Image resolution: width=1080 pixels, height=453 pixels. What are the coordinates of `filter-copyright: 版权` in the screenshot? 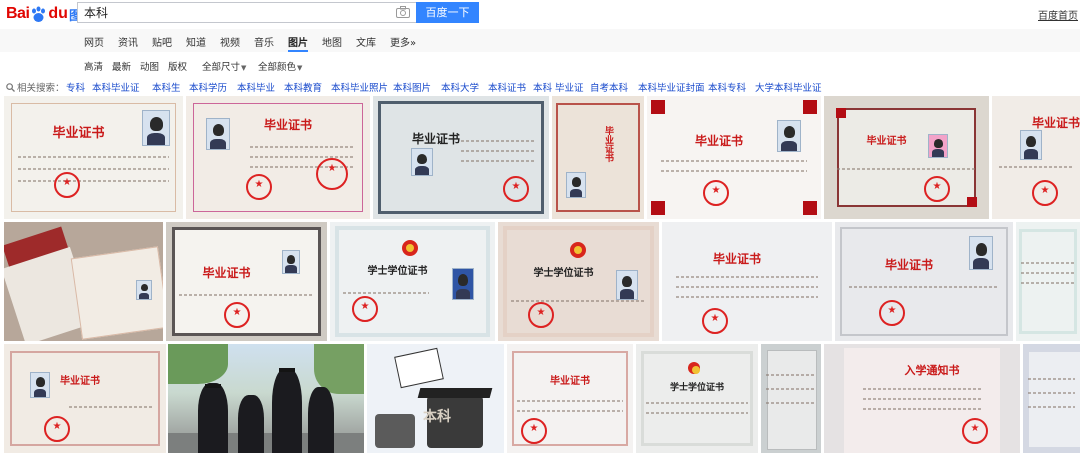 It's located at (177, 66).